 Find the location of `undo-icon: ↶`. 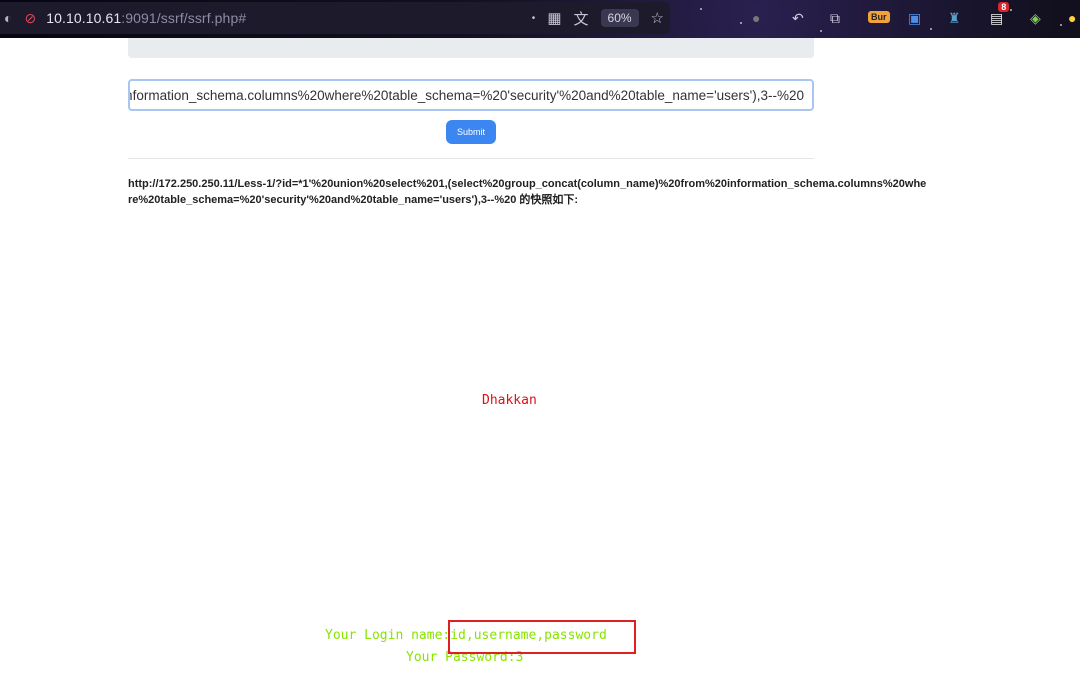

undo-icon: ↶ is located at coordinates (798, 18).